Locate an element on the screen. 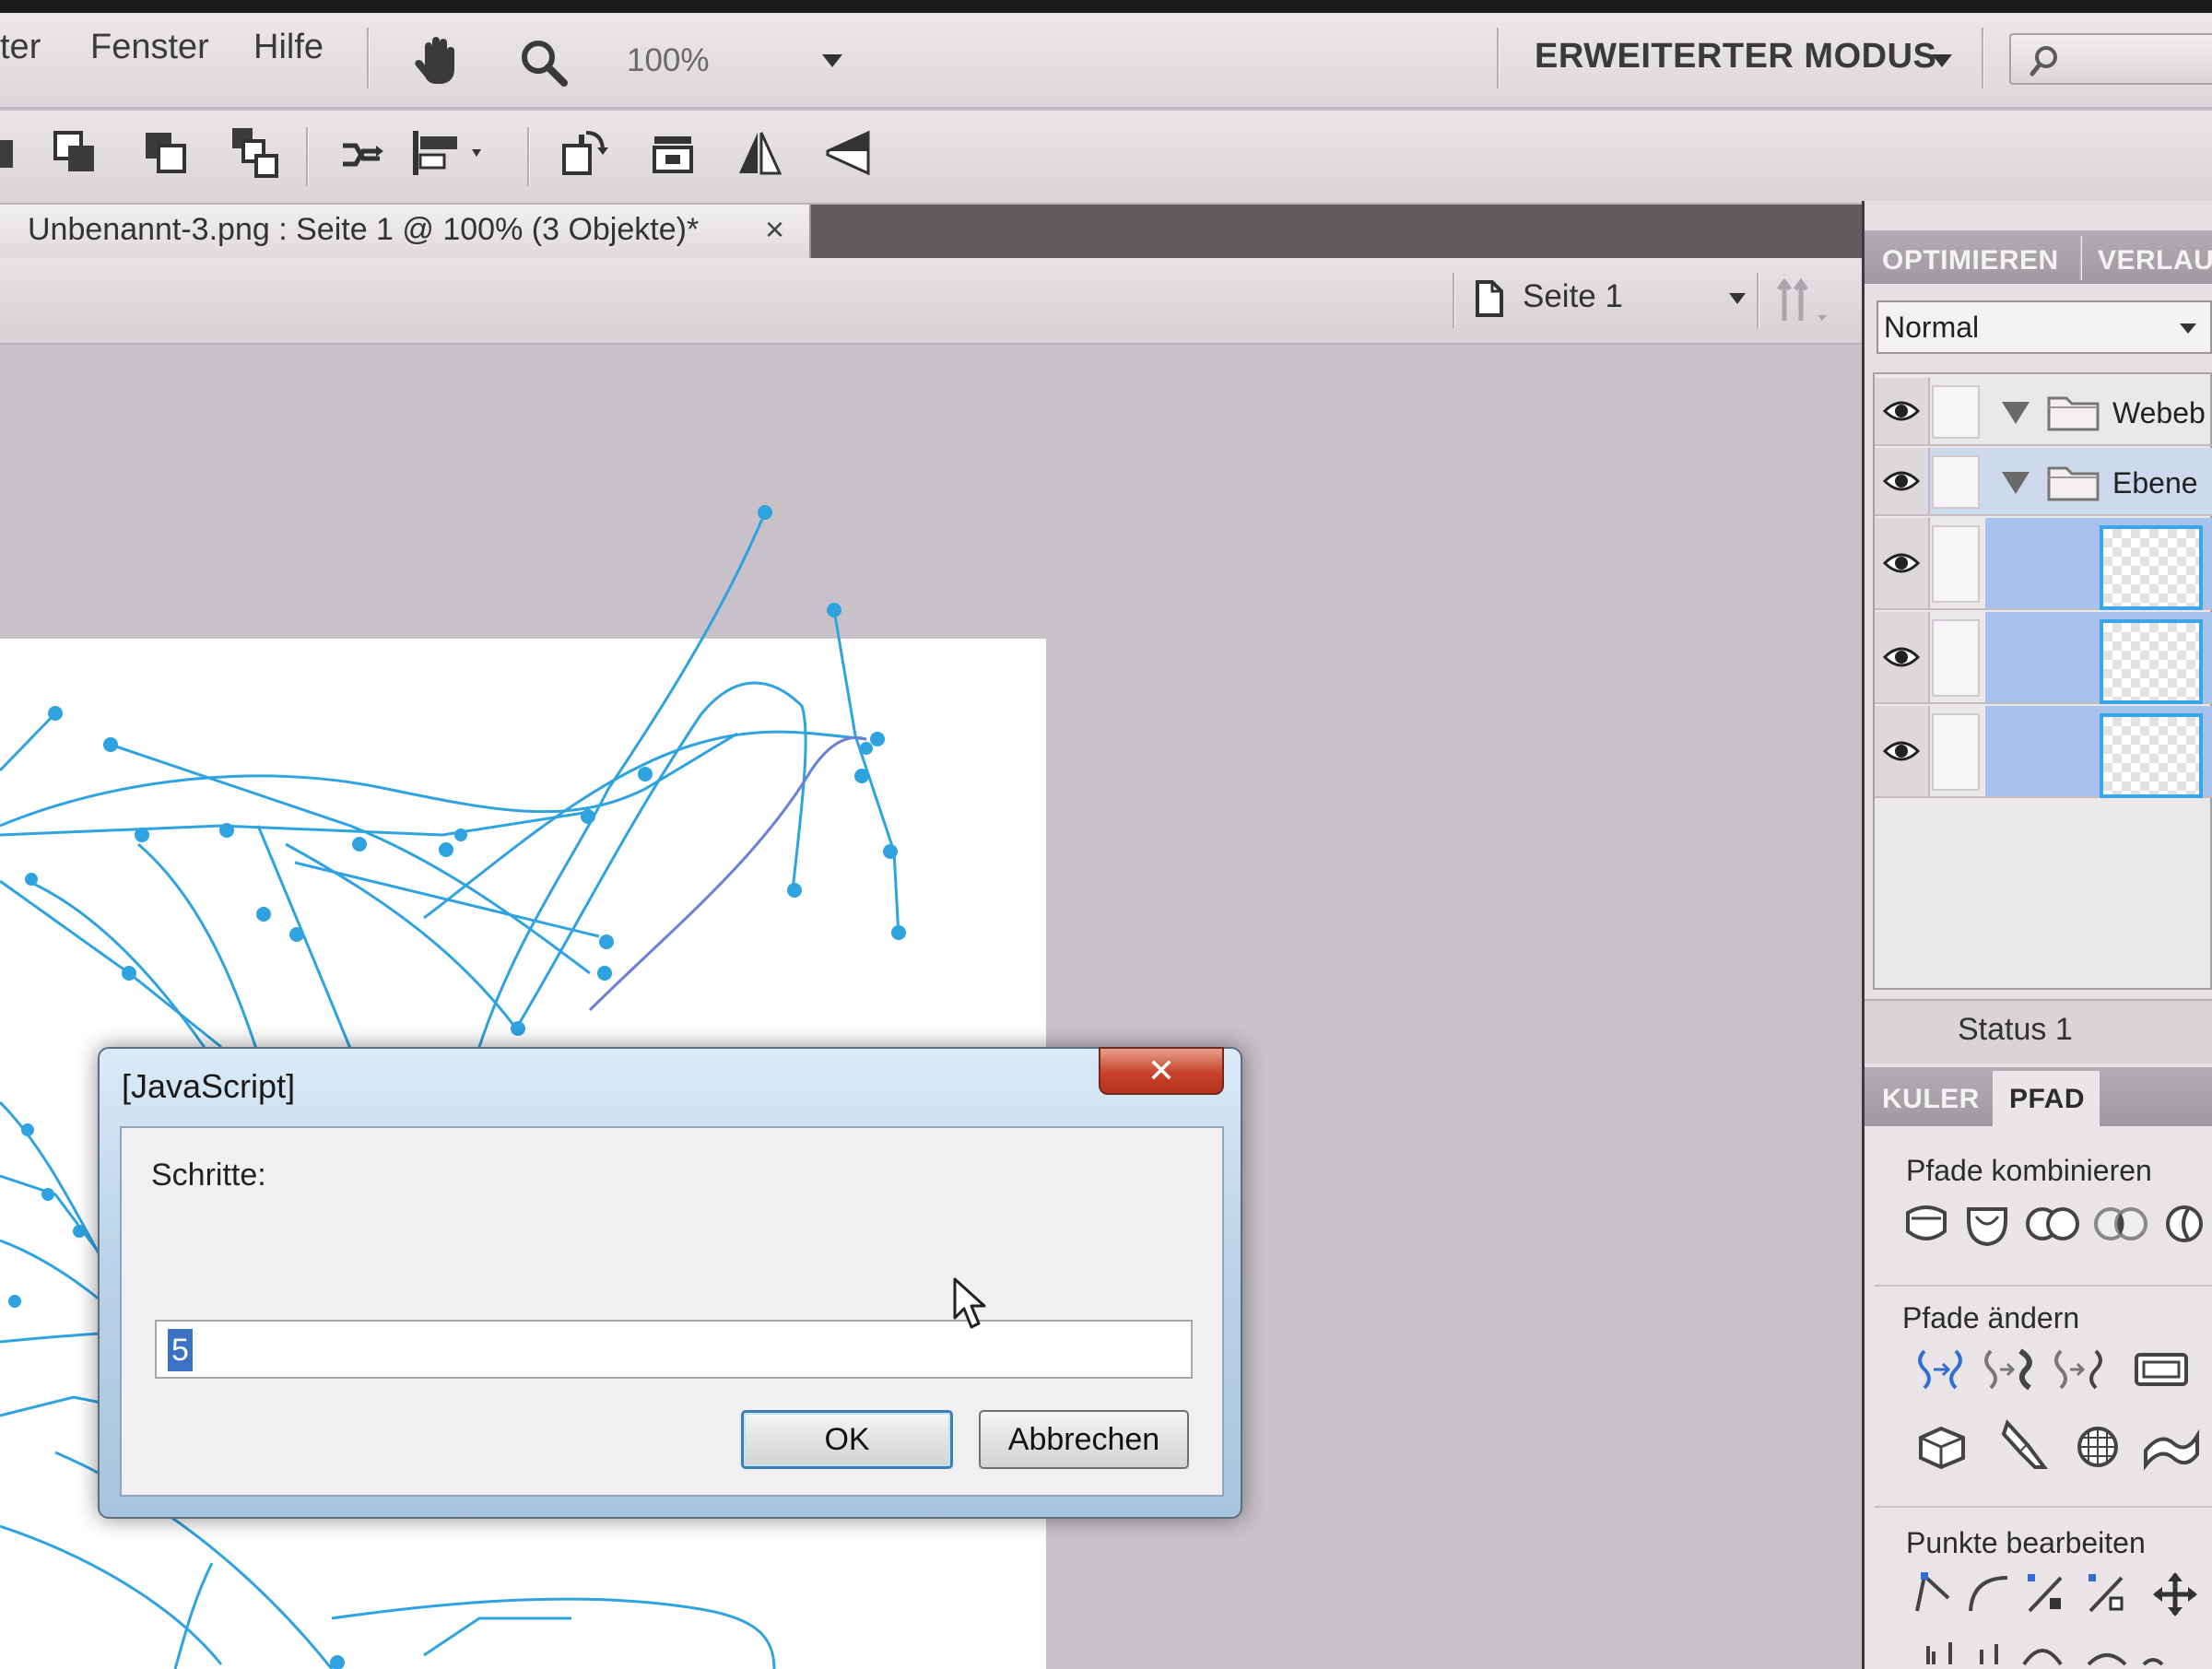 This screenshot has height=1669, width=2212. close-icon: ✕ is located at coordinates (1161, 1070).